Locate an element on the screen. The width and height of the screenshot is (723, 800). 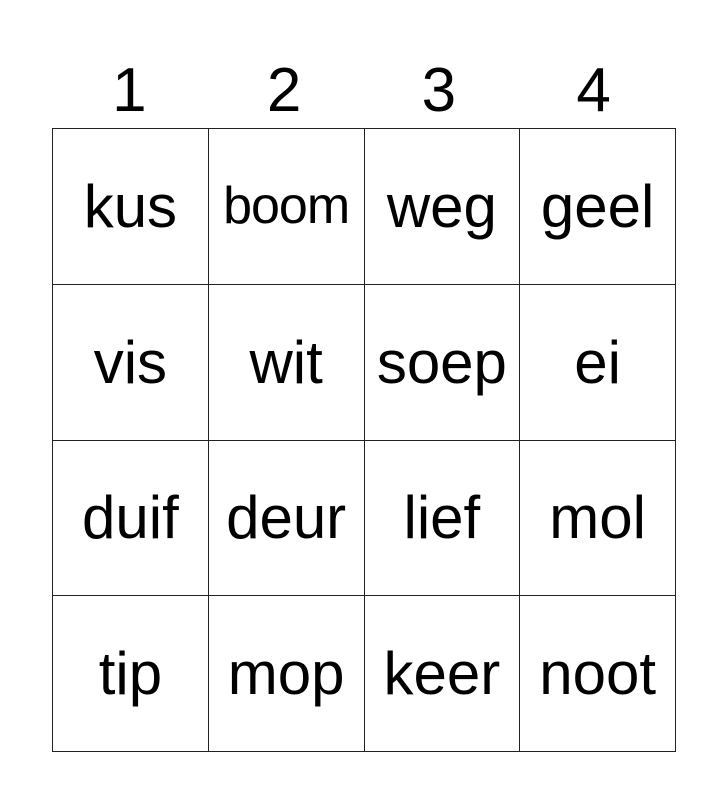
grid-cell: weg is located at coordinates (442, 206).